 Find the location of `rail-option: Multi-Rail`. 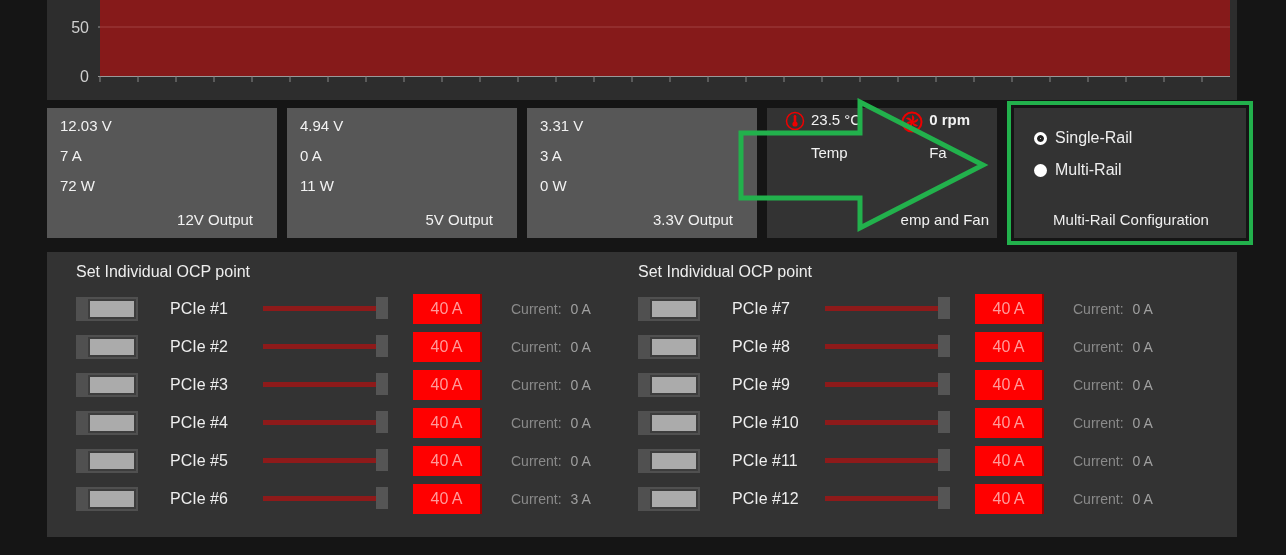

rail-option: Multi-Rail is located at coordinates (1131, 170).